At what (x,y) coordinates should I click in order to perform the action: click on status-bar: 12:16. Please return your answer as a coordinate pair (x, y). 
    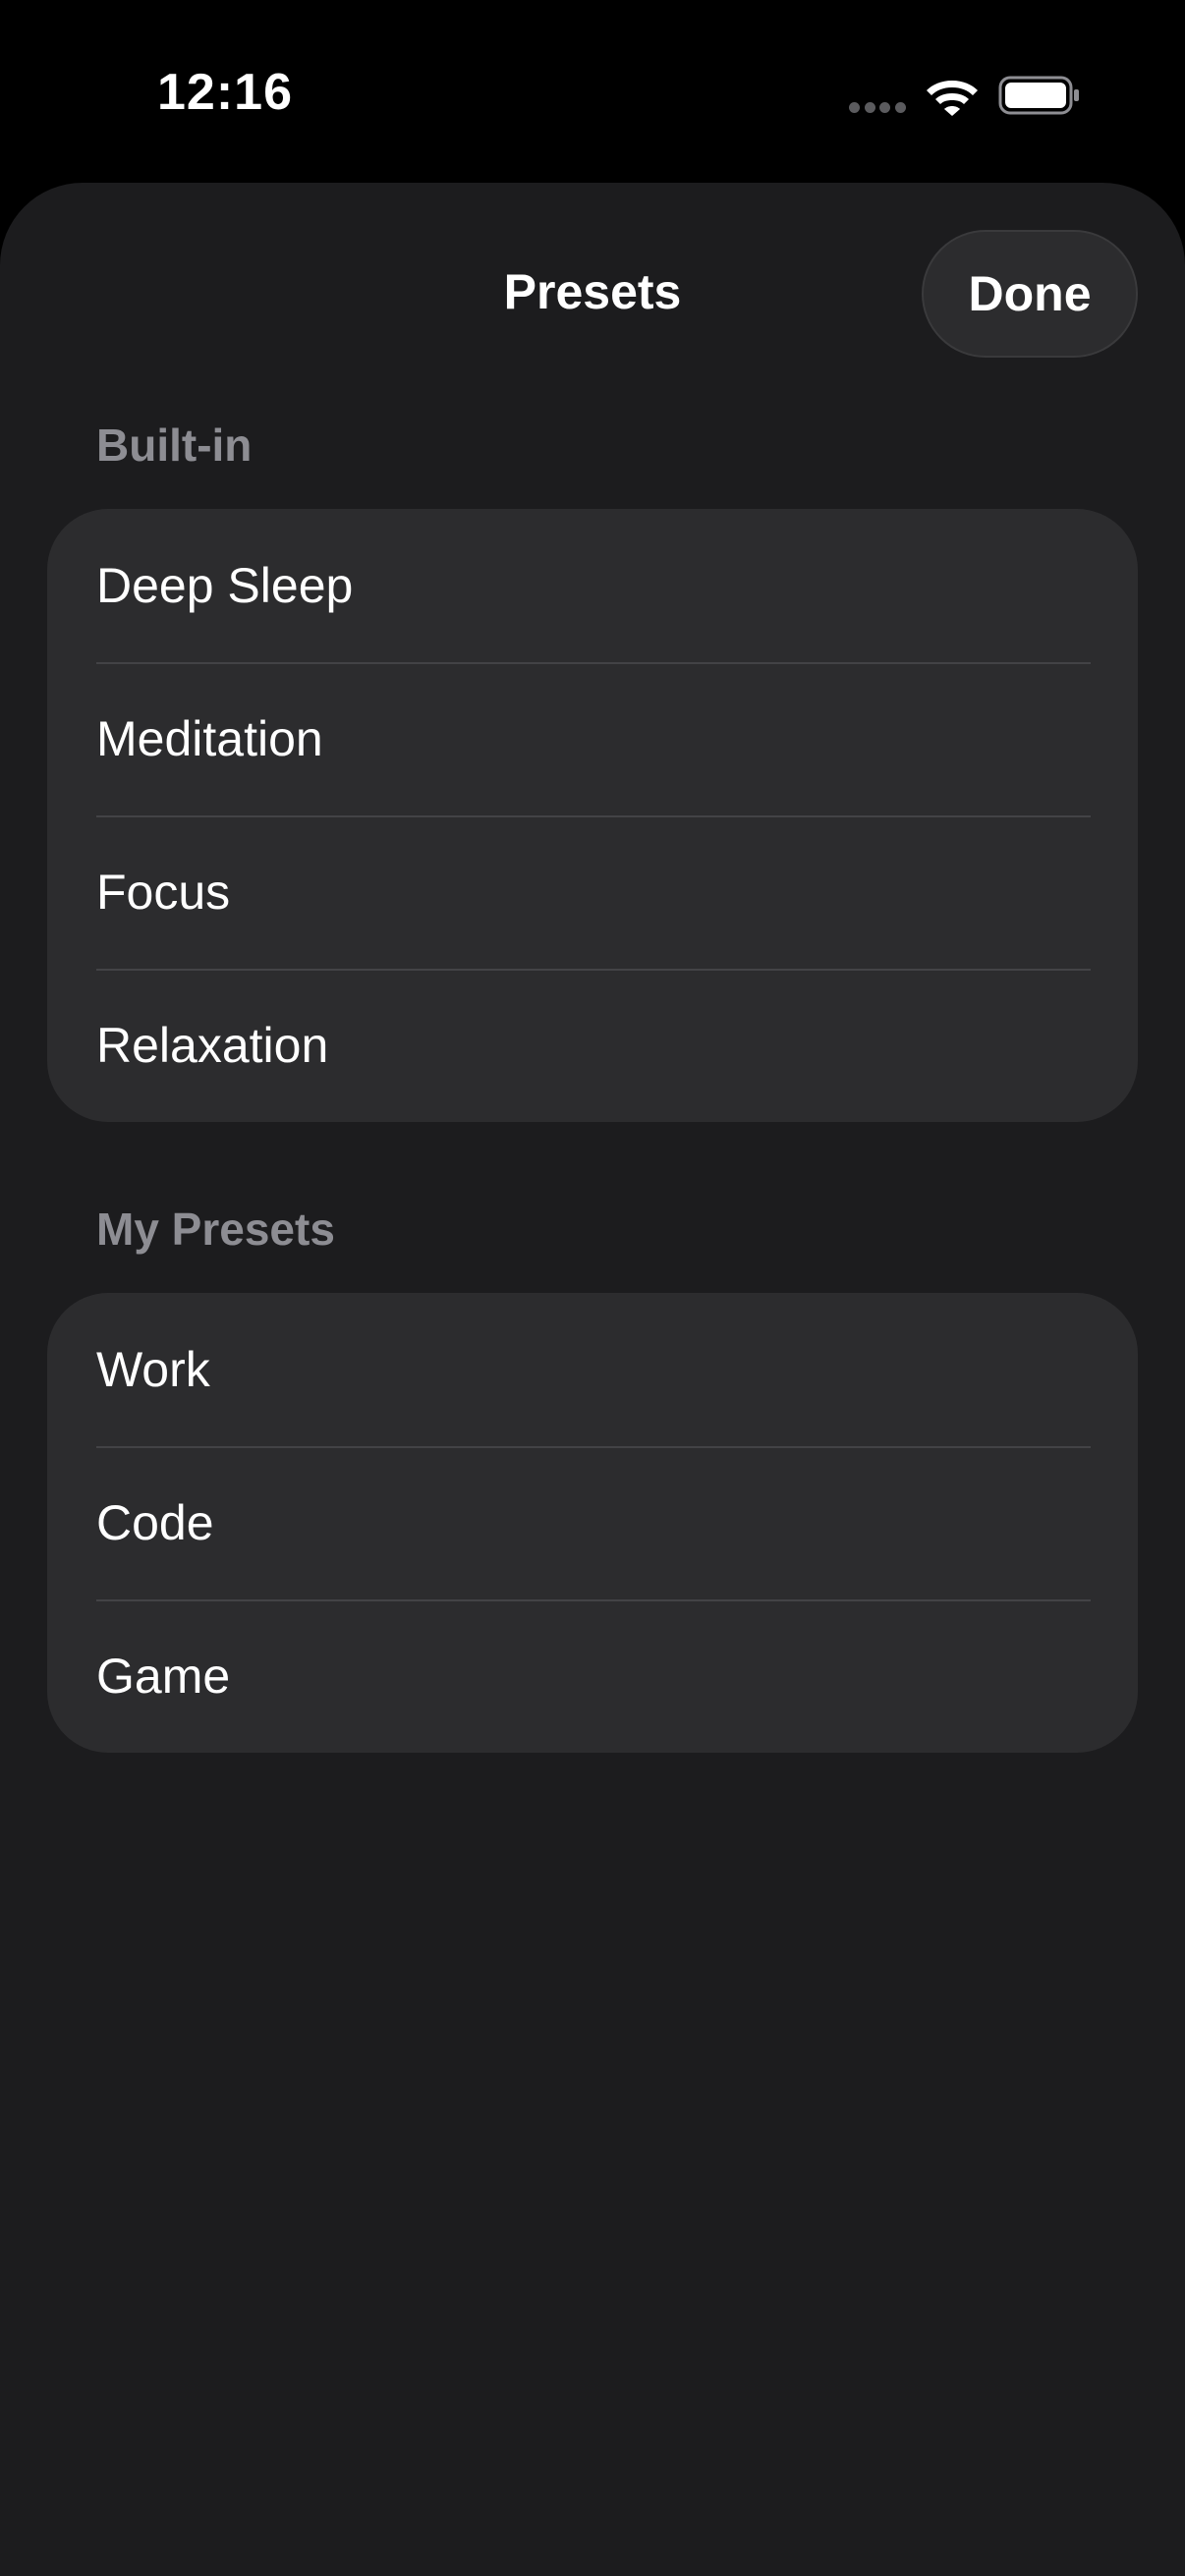
    Looking at the image, I should click on (592, 91).